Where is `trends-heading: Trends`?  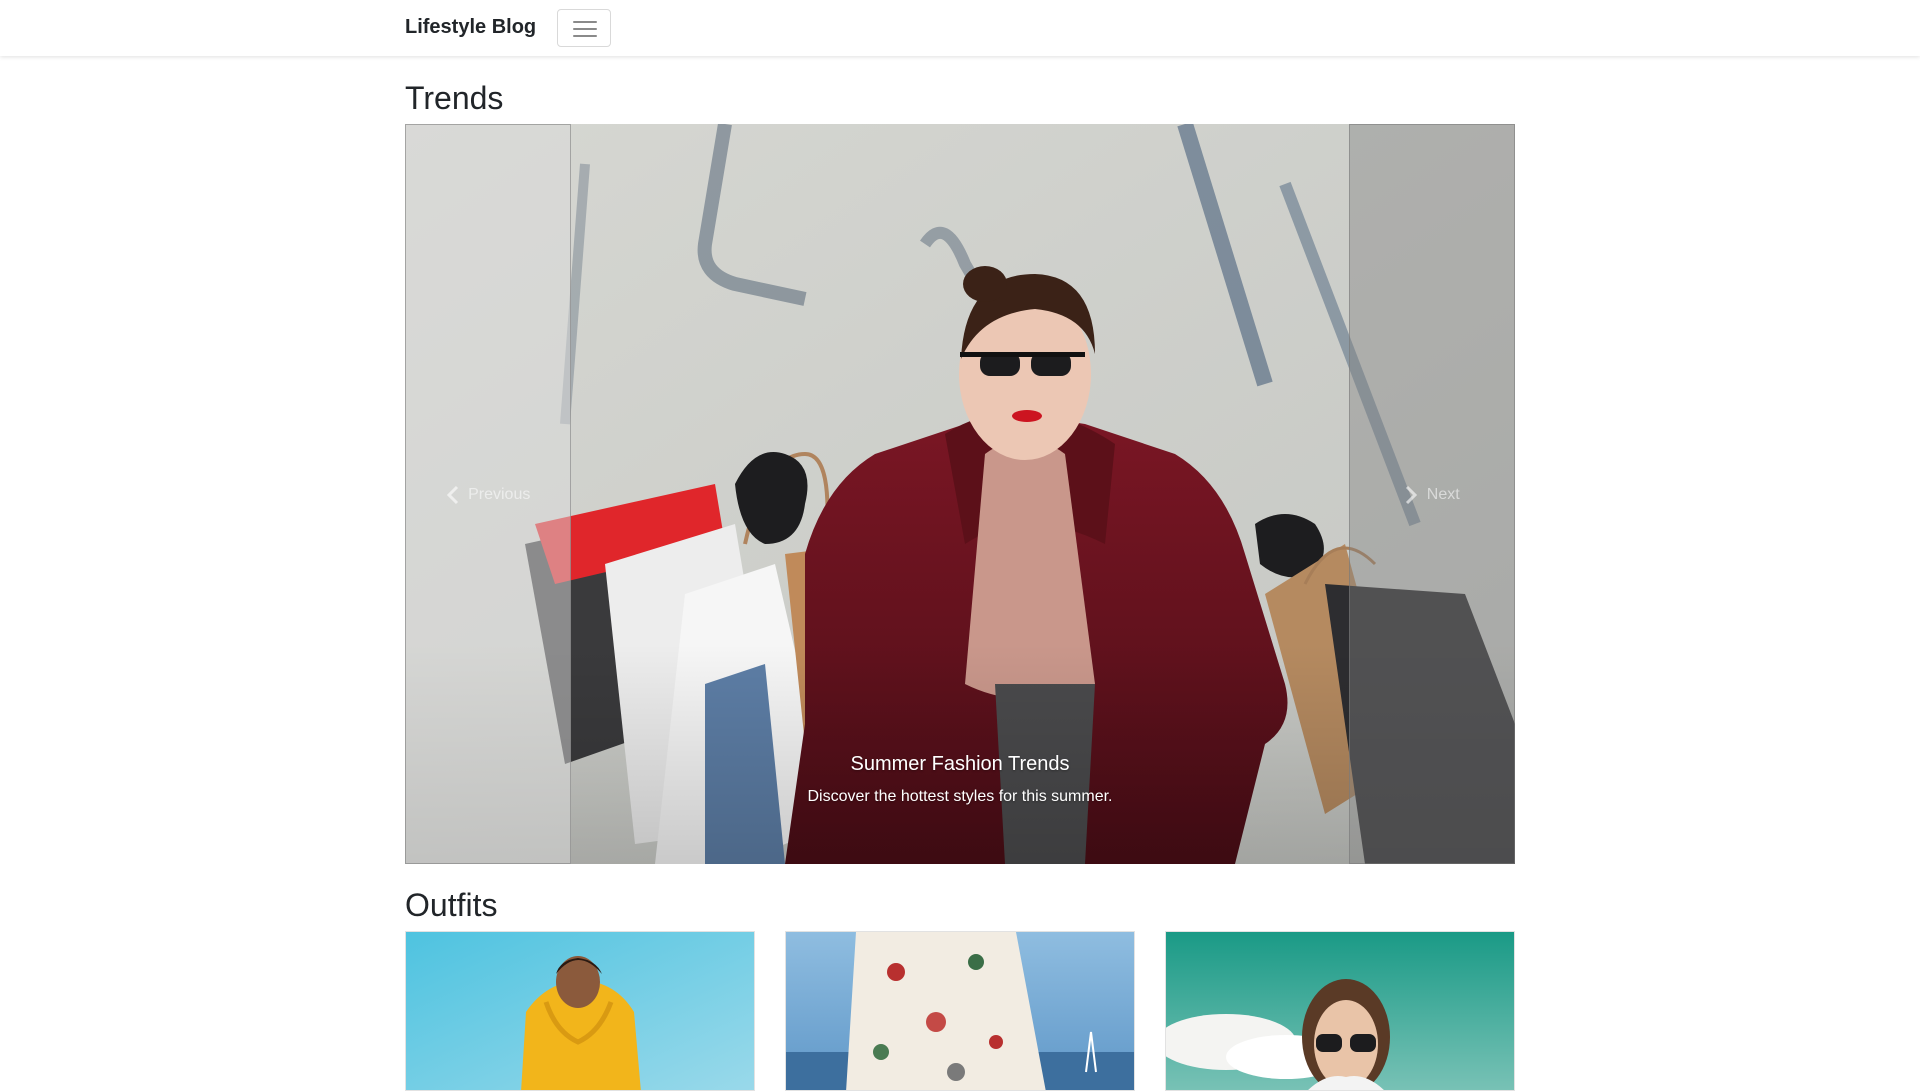 trends-heading: Trends is located at coordinates (454, 98).